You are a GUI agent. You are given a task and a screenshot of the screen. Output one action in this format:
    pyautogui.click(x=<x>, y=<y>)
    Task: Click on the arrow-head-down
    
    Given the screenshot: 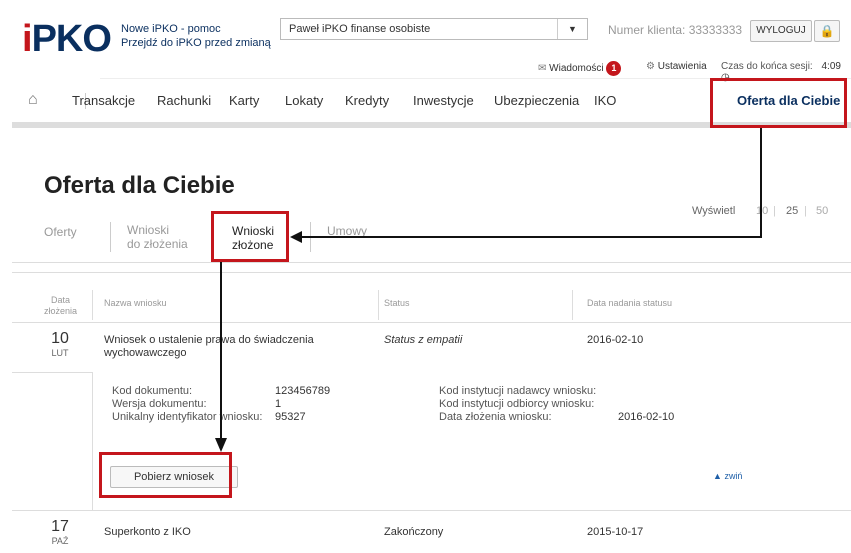 What is the action you would take?
    pyautogui.click(x=221, y=445)
    